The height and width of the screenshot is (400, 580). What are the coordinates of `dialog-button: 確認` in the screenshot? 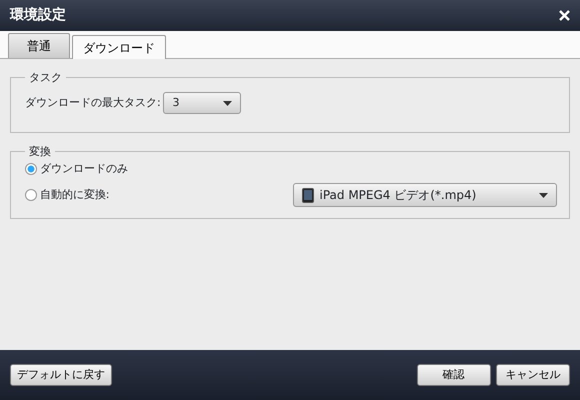 It's located at (453, 375).